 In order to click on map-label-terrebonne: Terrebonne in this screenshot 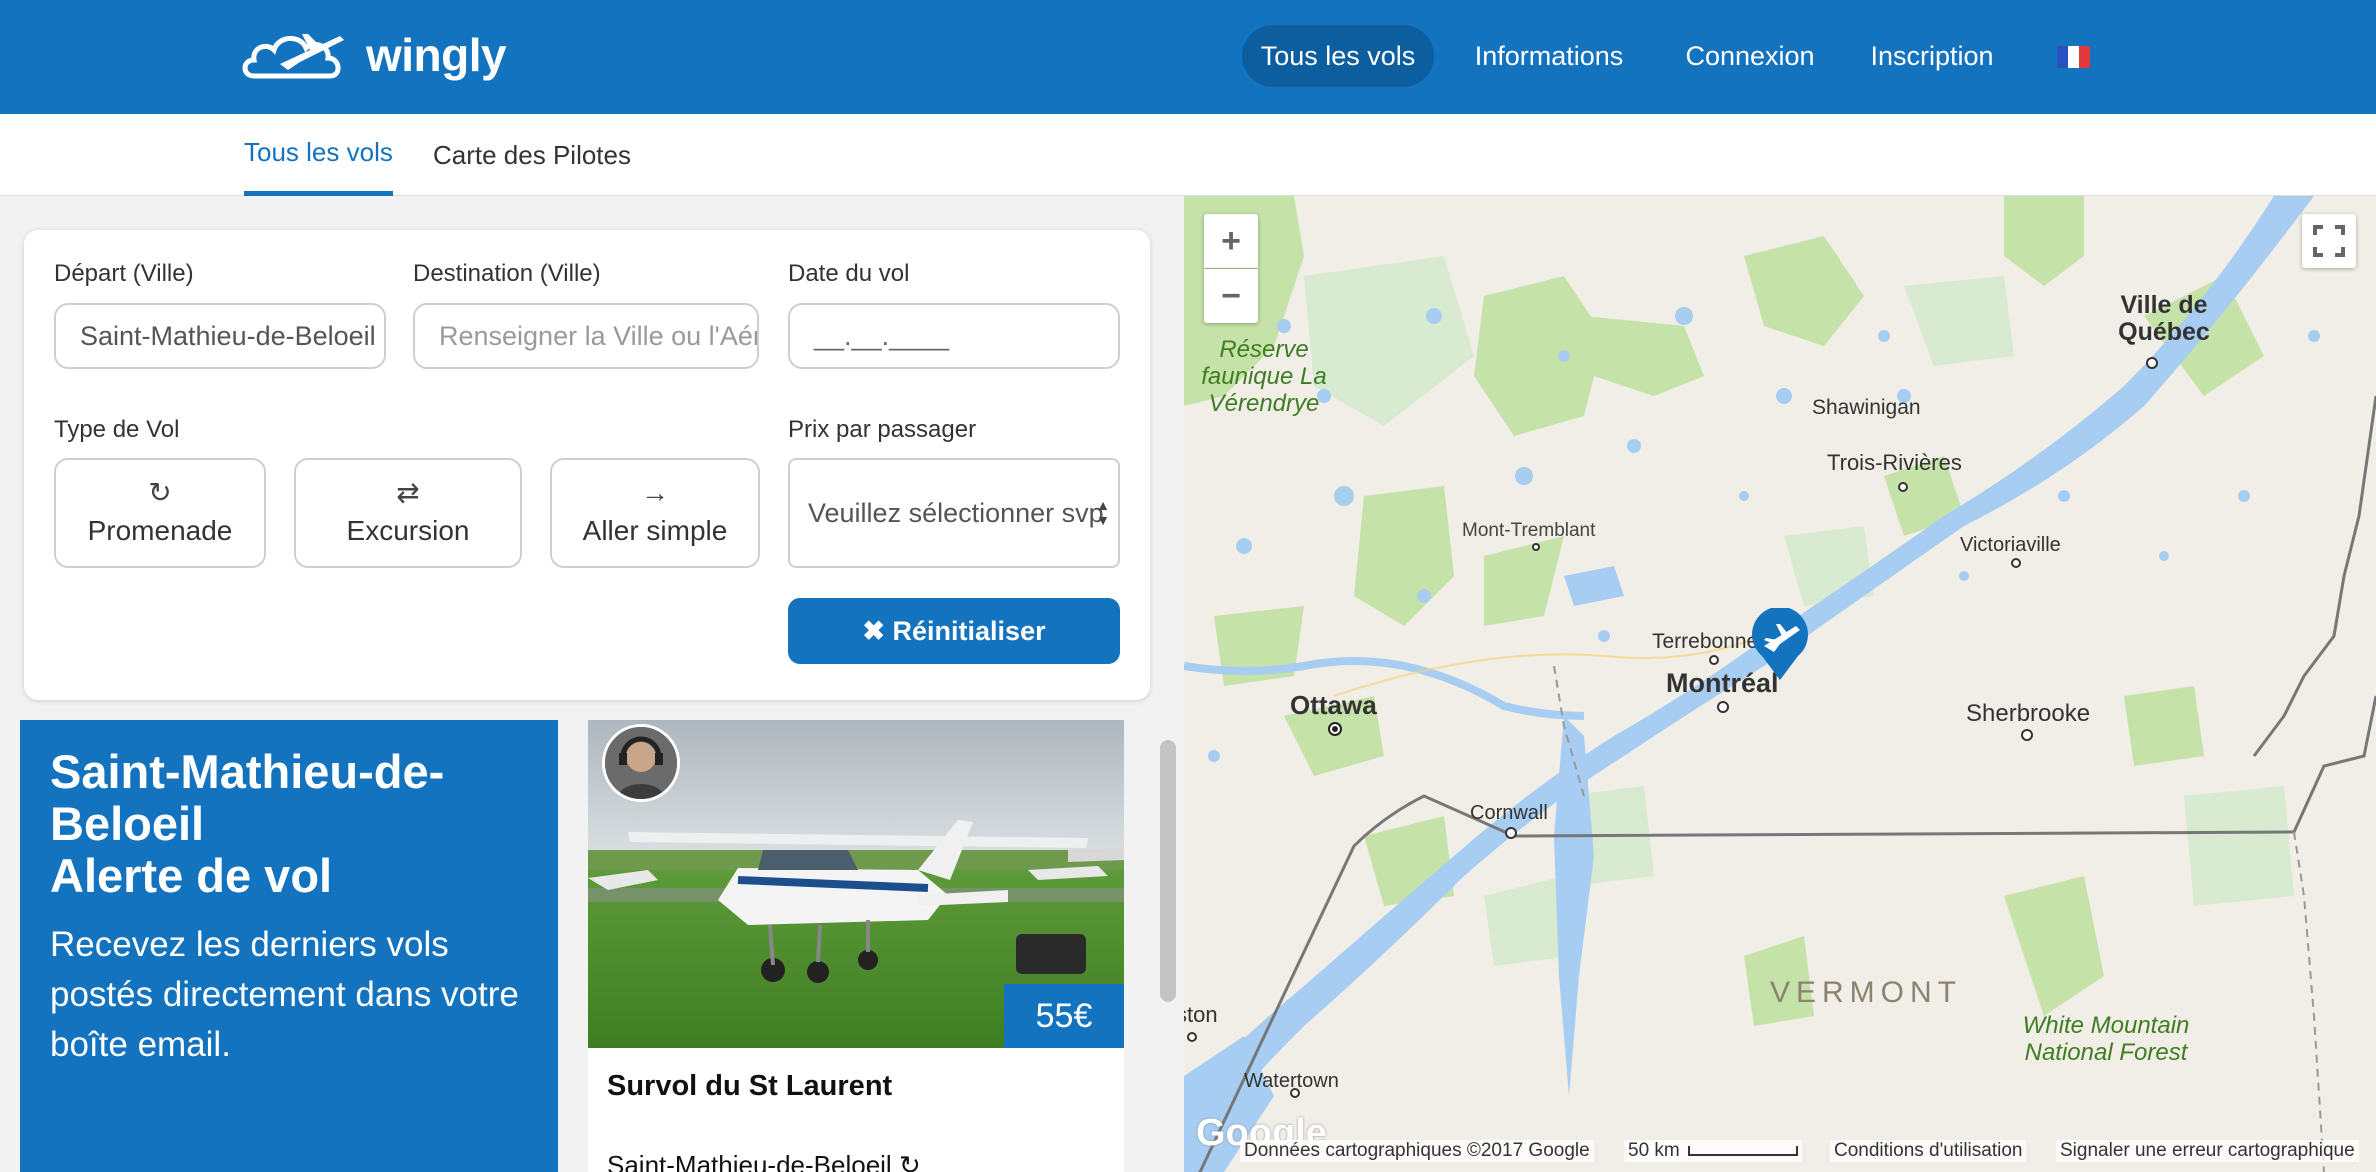, I will do `click(1705, 641)`.